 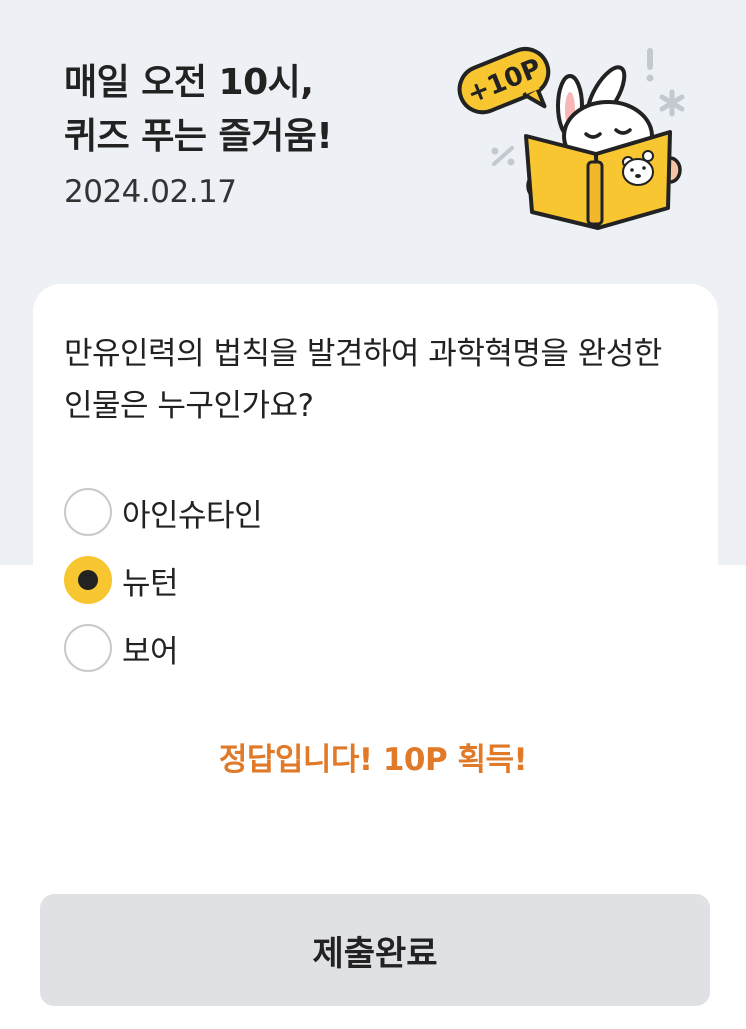 I want to click on percent-icon, so click(x=503, y=156).